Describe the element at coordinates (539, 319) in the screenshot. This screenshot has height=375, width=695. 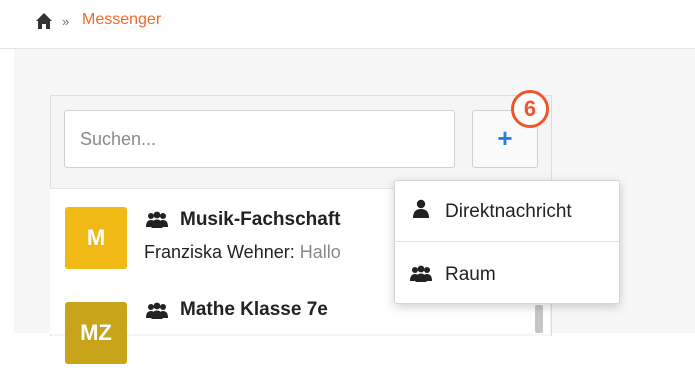
I see `scrollbar-thumb` at that location.